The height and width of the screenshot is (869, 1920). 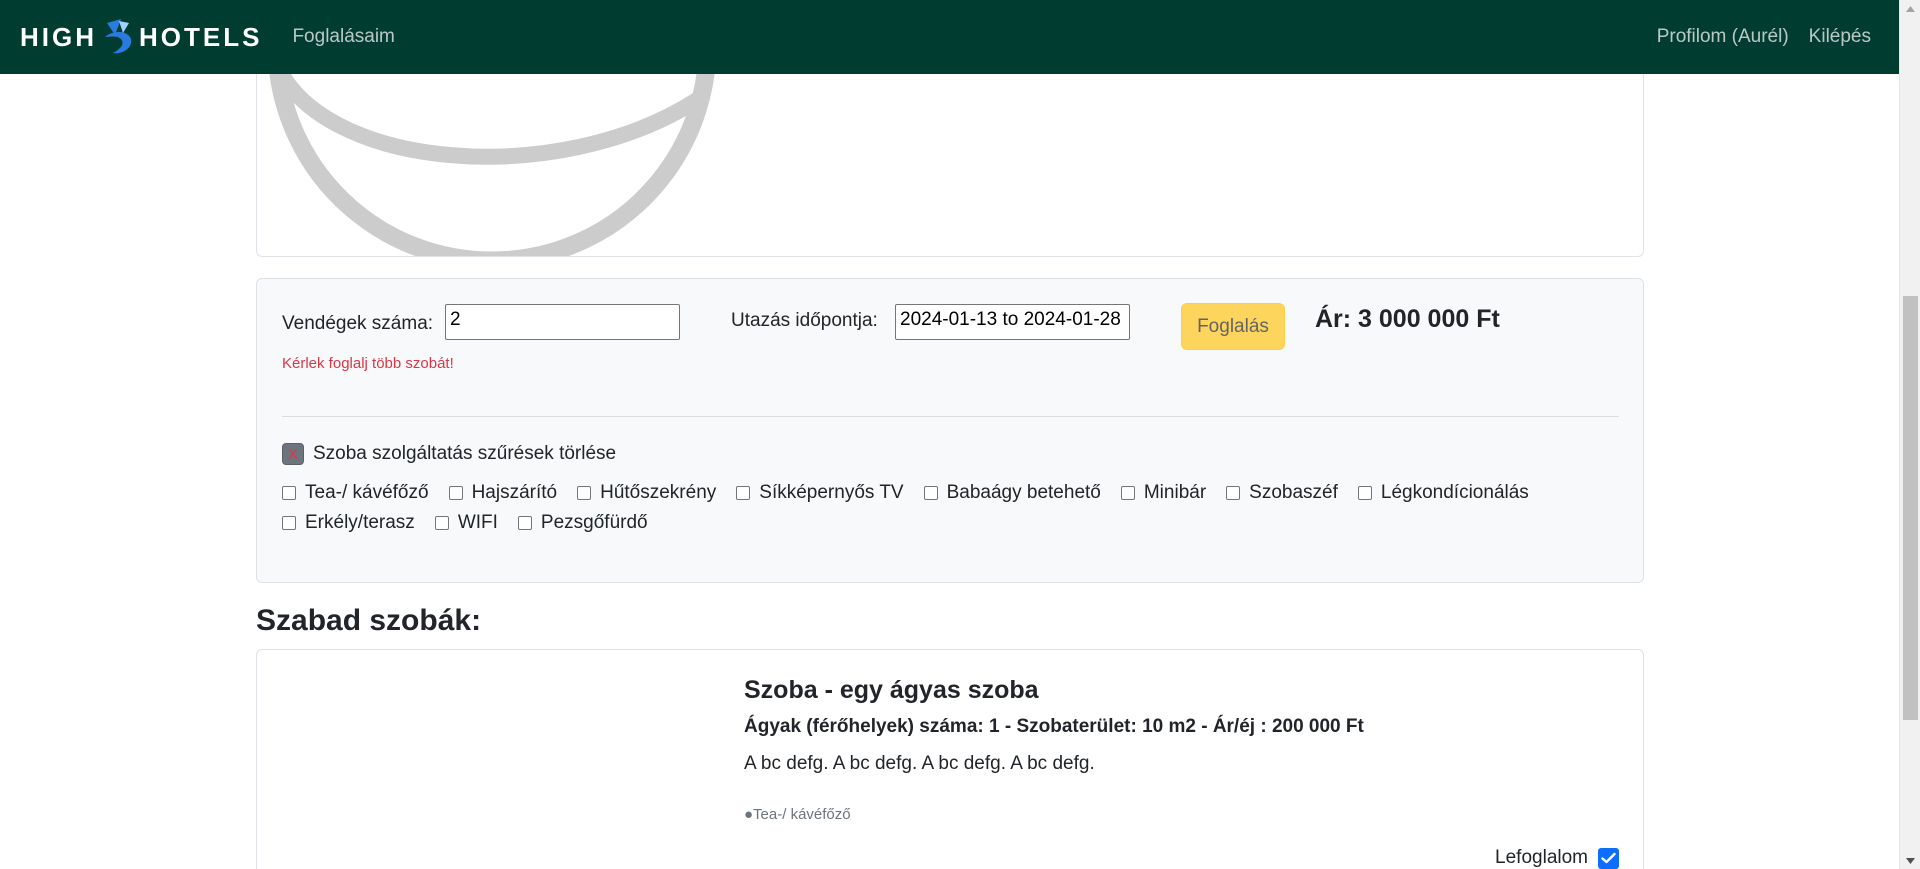 I want to click on filter-label: Babaágy betehető, so click(x=1023, y=492).